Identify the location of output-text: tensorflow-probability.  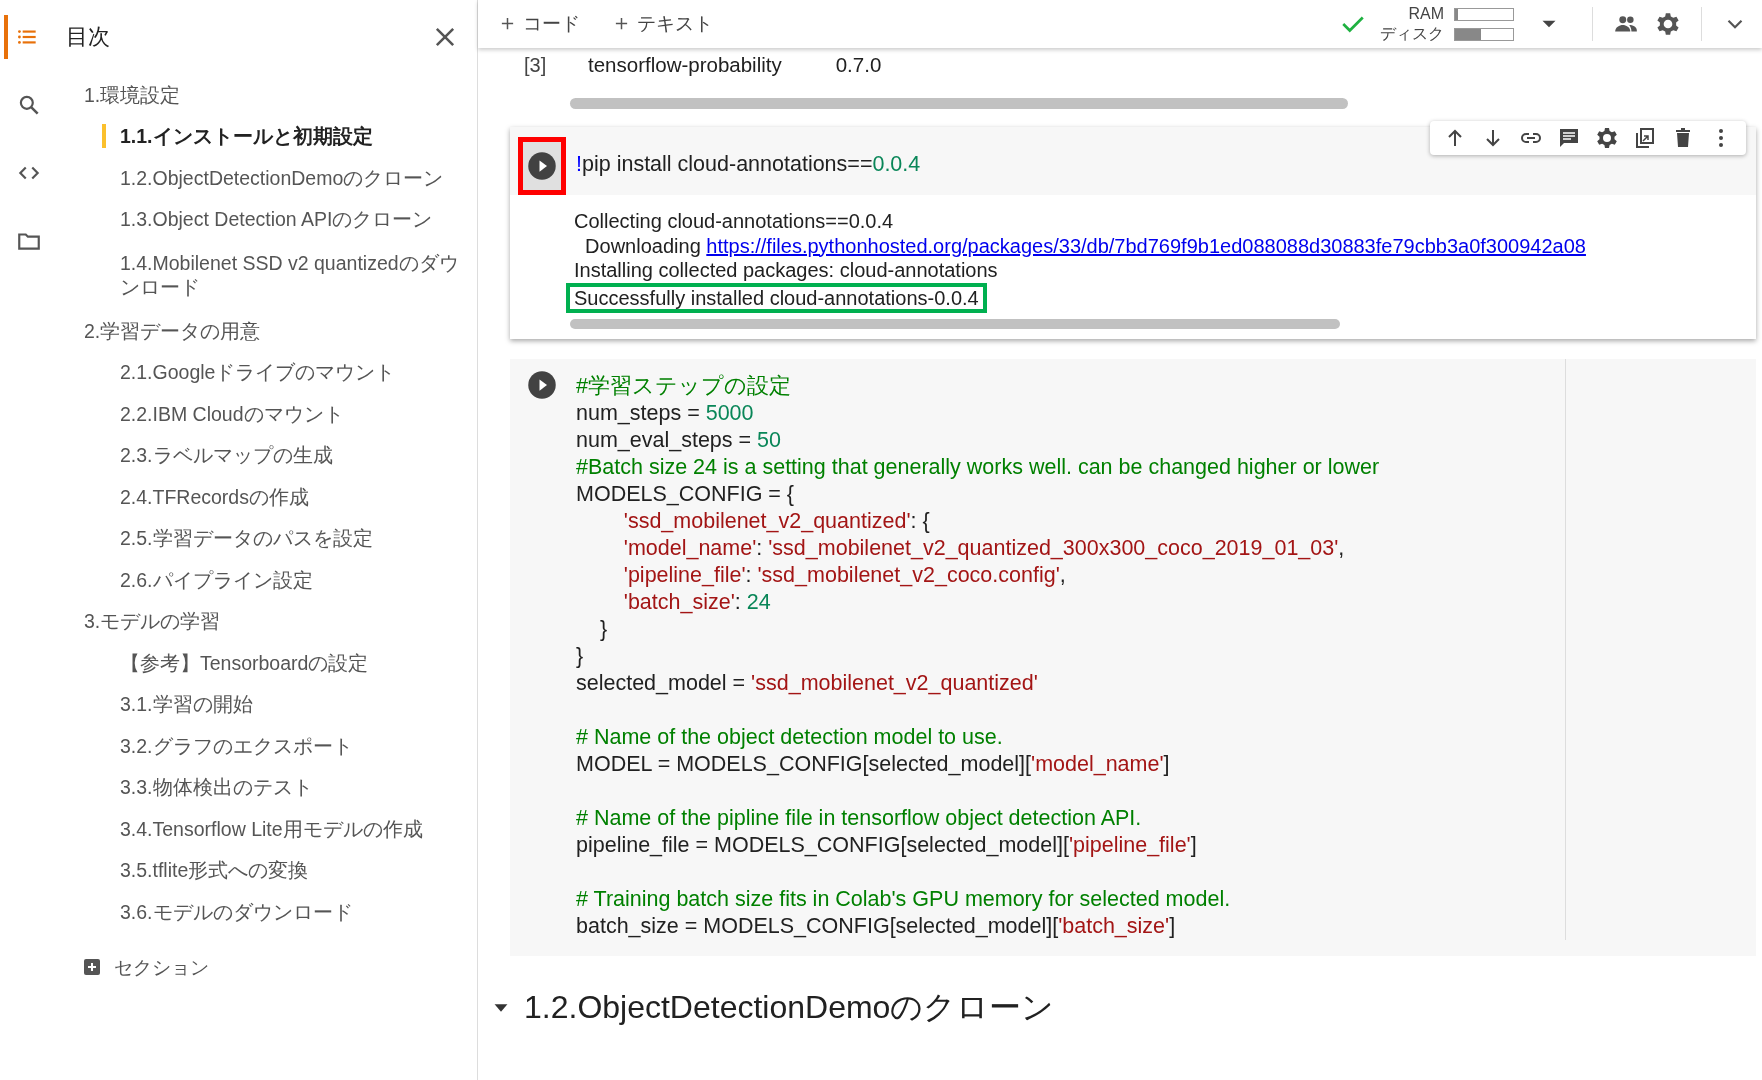
(685, 65).